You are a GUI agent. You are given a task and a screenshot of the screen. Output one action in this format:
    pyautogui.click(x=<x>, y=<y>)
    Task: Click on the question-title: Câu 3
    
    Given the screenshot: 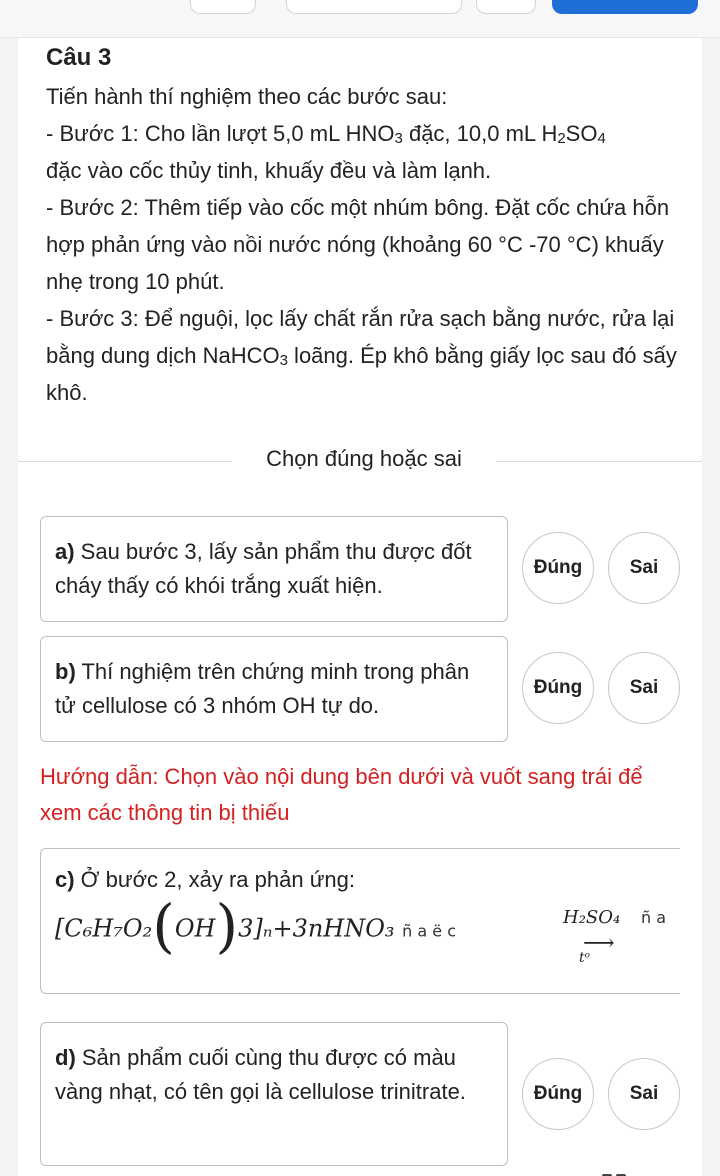 What is the action you would take?
    pyautogui.click(x=79, y=57)
    